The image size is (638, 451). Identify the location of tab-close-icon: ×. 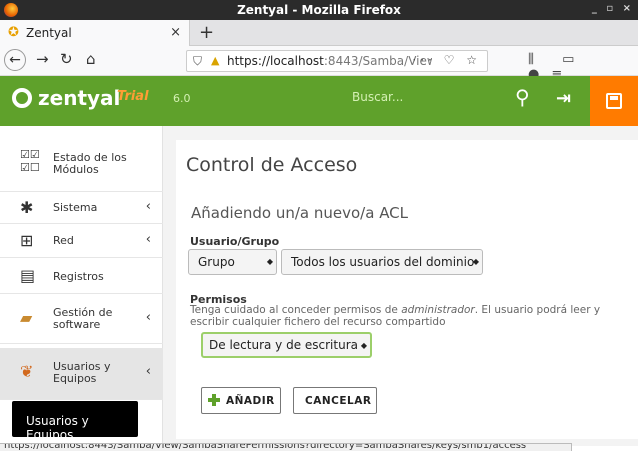
(175, 32).